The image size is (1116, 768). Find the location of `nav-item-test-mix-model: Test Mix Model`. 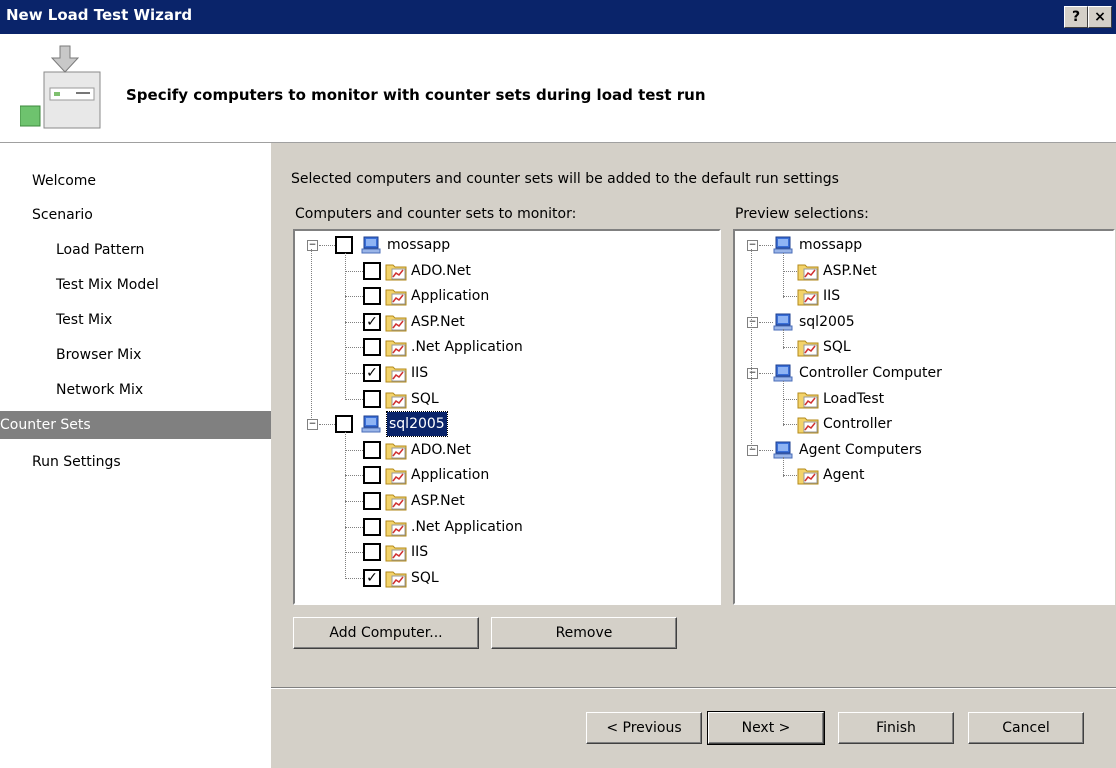

nav-item-test-mix-model: Test Mix Model is located at coordinates (135, 285).